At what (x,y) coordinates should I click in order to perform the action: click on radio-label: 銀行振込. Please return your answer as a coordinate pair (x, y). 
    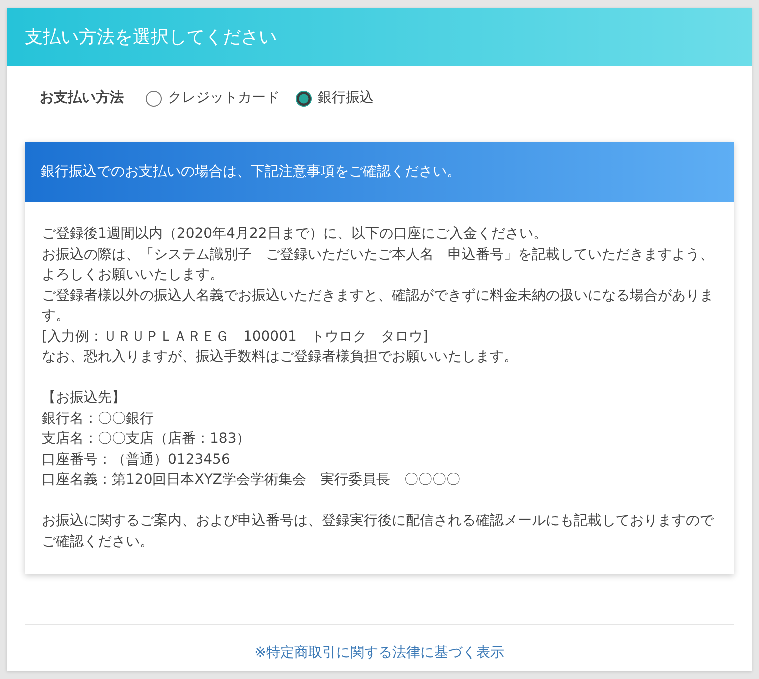
    Looking at the image, I should click on (346, 98).